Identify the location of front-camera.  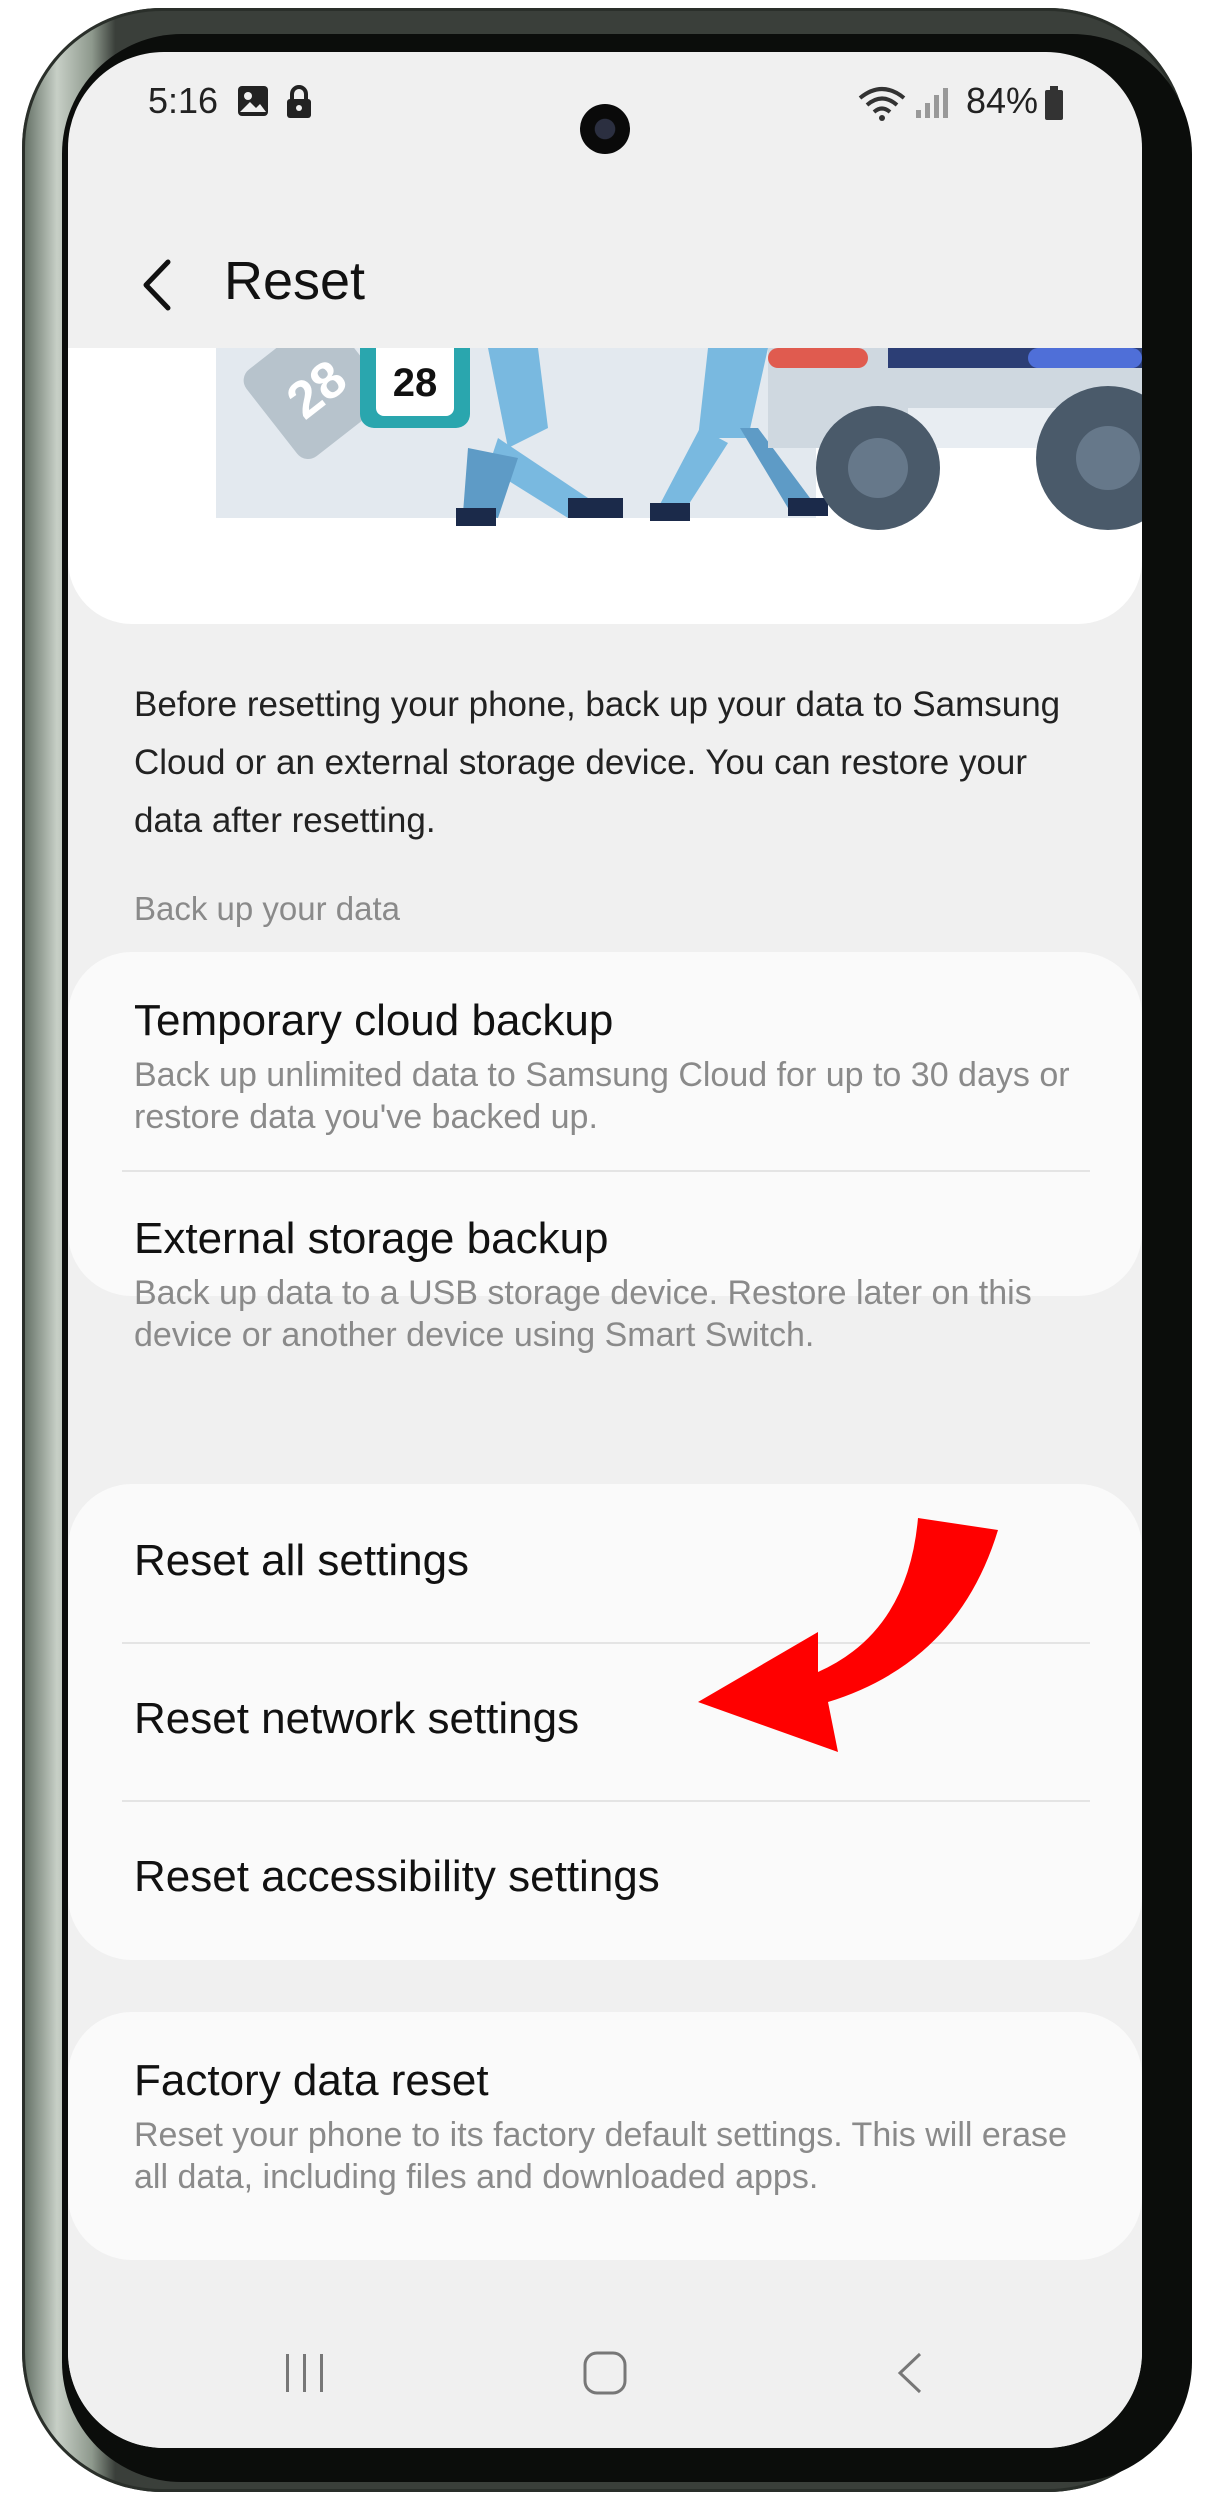
(605, 129).